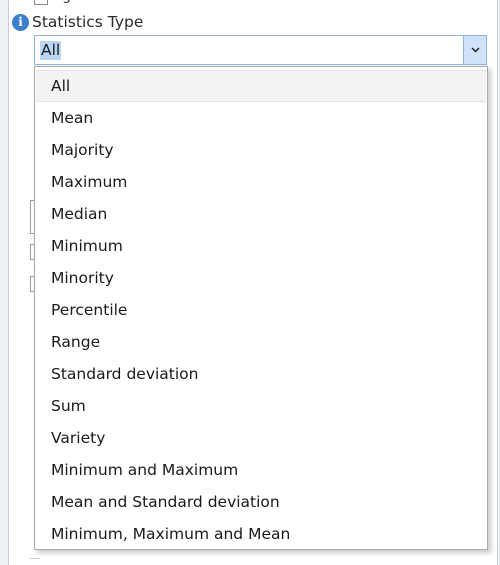 This screenshot has width=500, height=565. I want to click on info-icon: i, so click(20, 22).